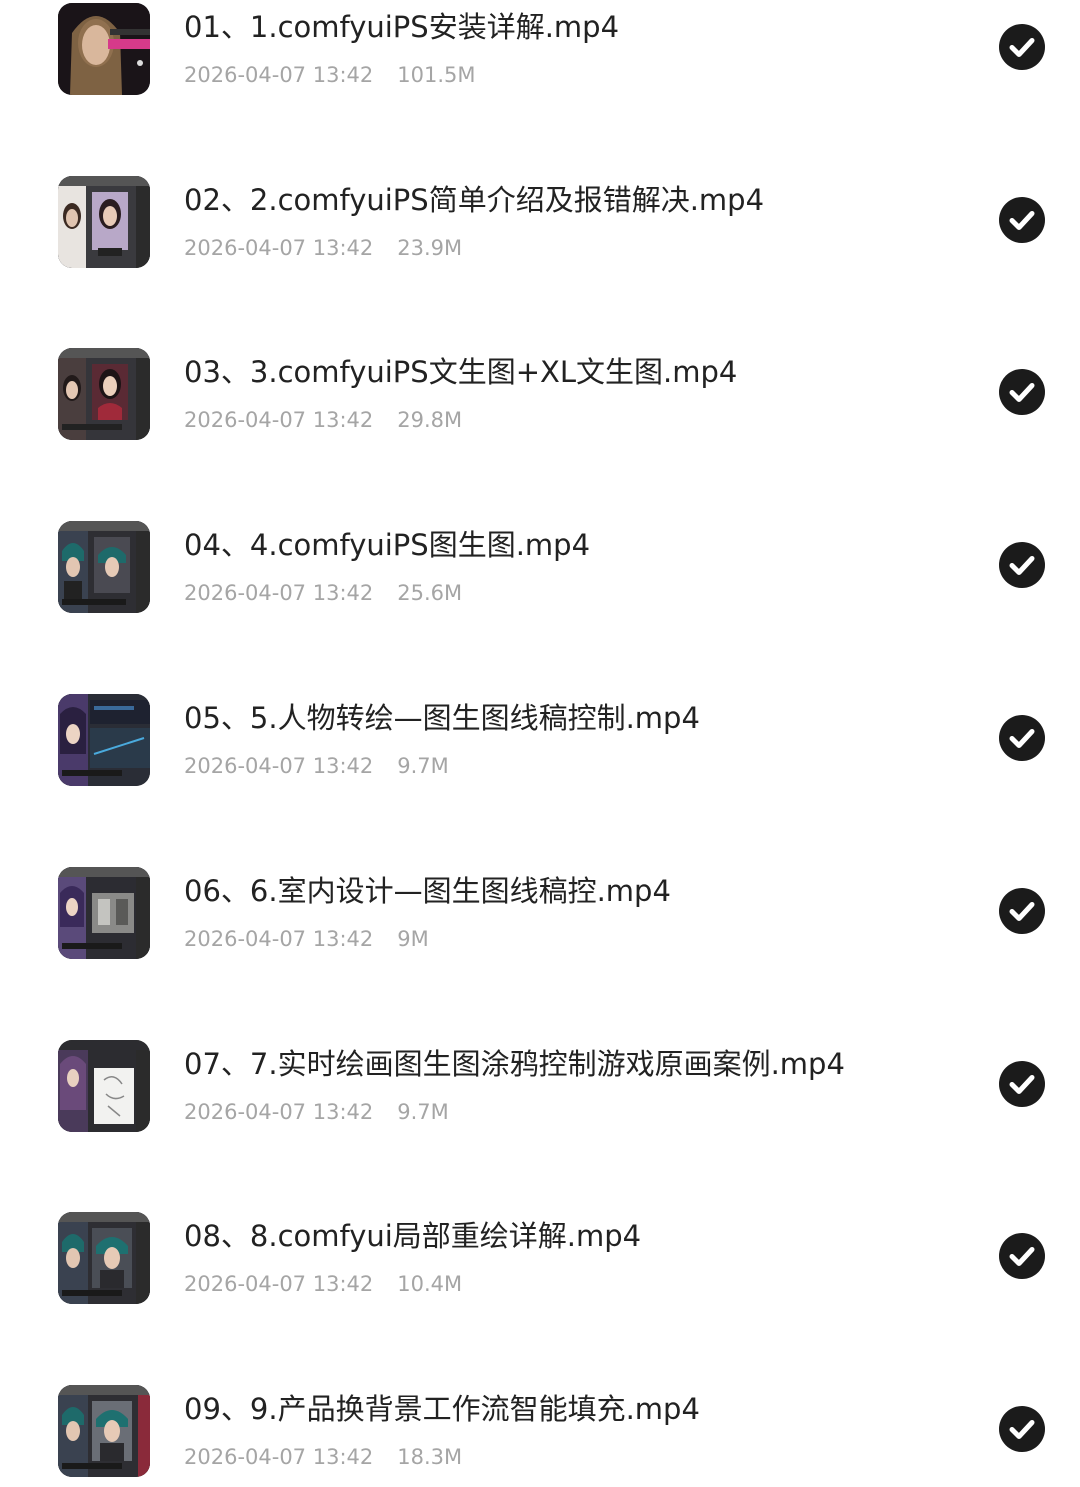 This screenshot has width=1080, height=1487. What do you see at coordinates (430, 1284) in the screenshot?
I see `file-size: 10.4M` at bounding box center [430, 1284].